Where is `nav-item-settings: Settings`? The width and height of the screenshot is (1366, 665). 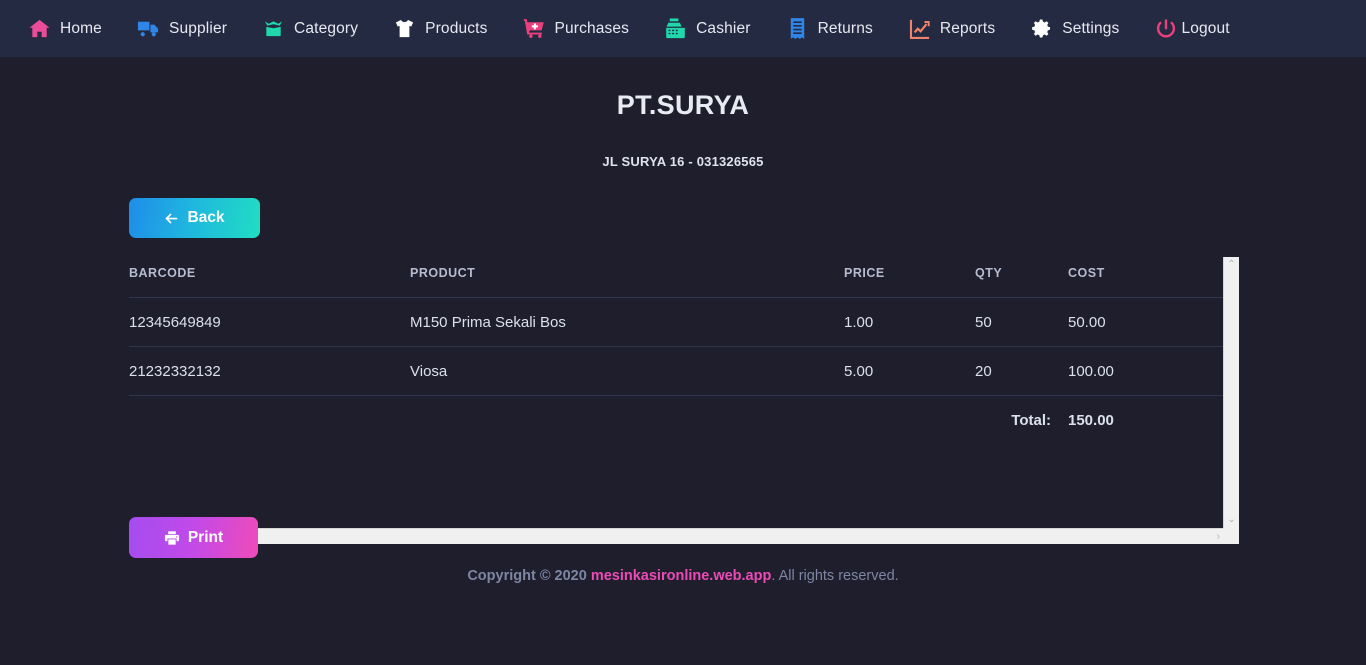 nav-item-settings: Settings is located at coordinates (1083, 28).